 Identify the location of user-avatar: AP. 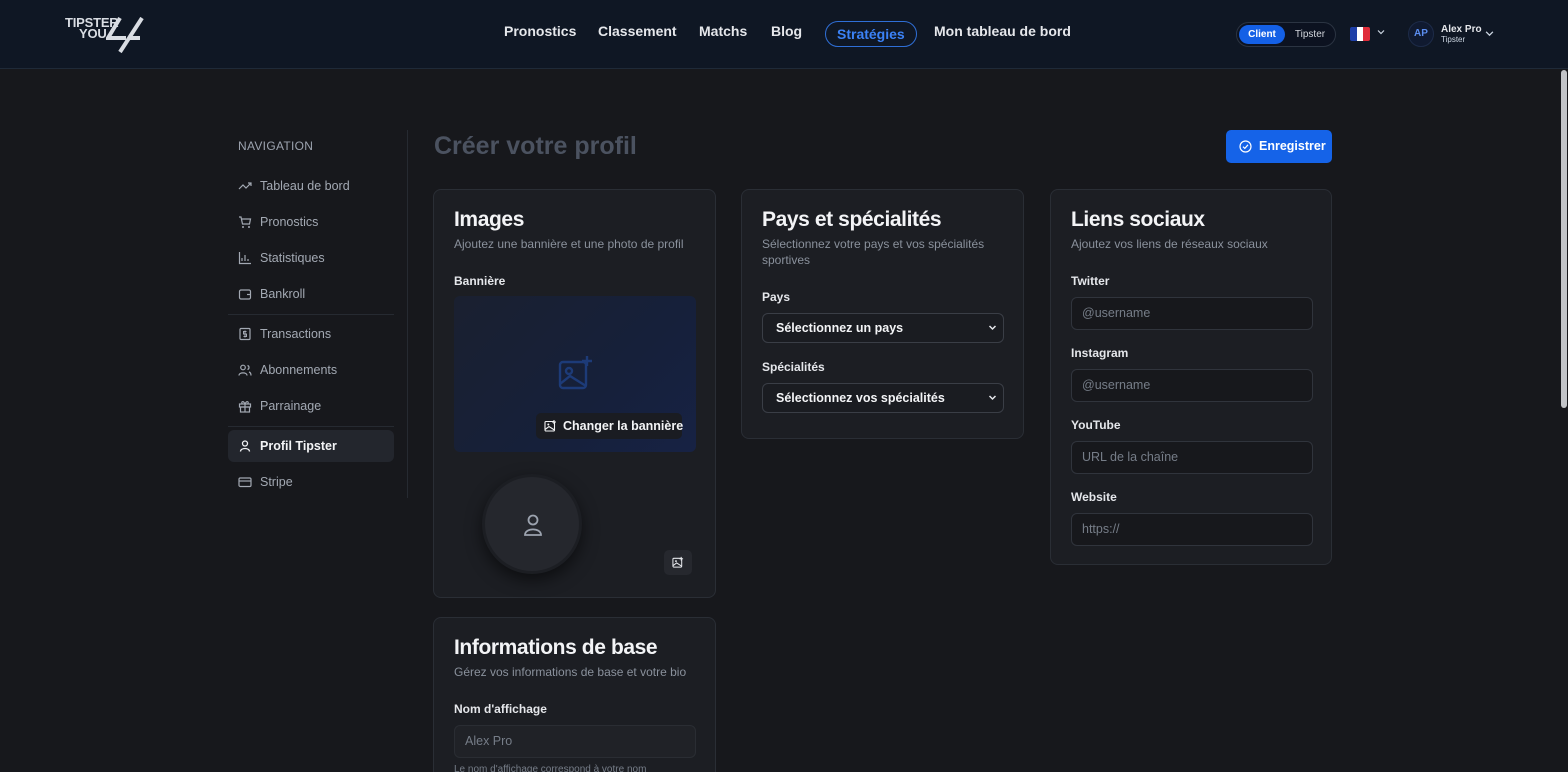
(1421, 34).